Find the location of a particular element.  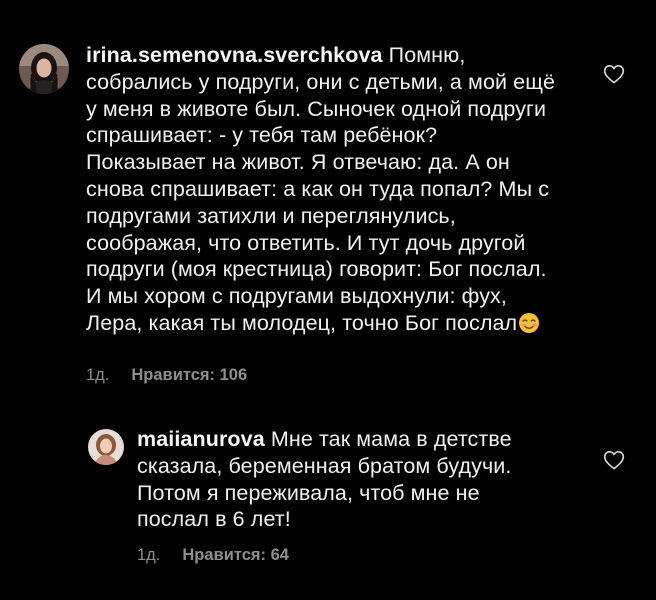

comment-username: irina.semenovna.sverchkova is located at coordinates (234, 55).